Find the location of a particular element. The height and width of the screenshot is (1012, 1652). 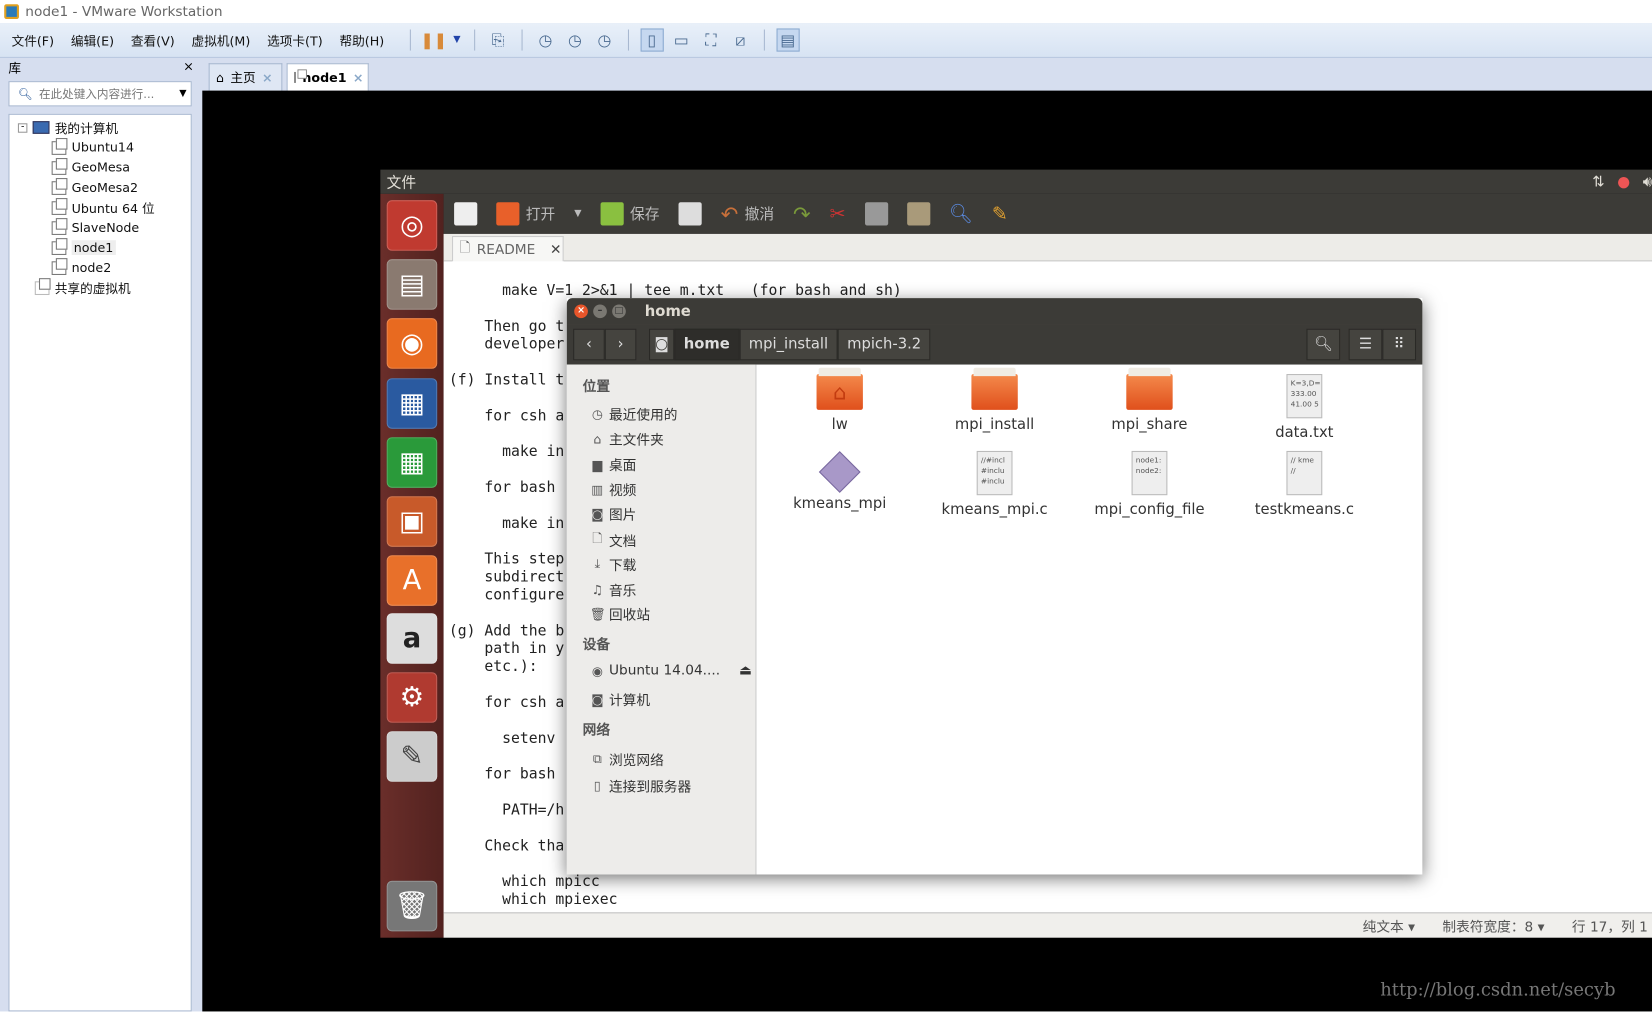

cut-icon: ✂ is located at coordinates (837, 213).